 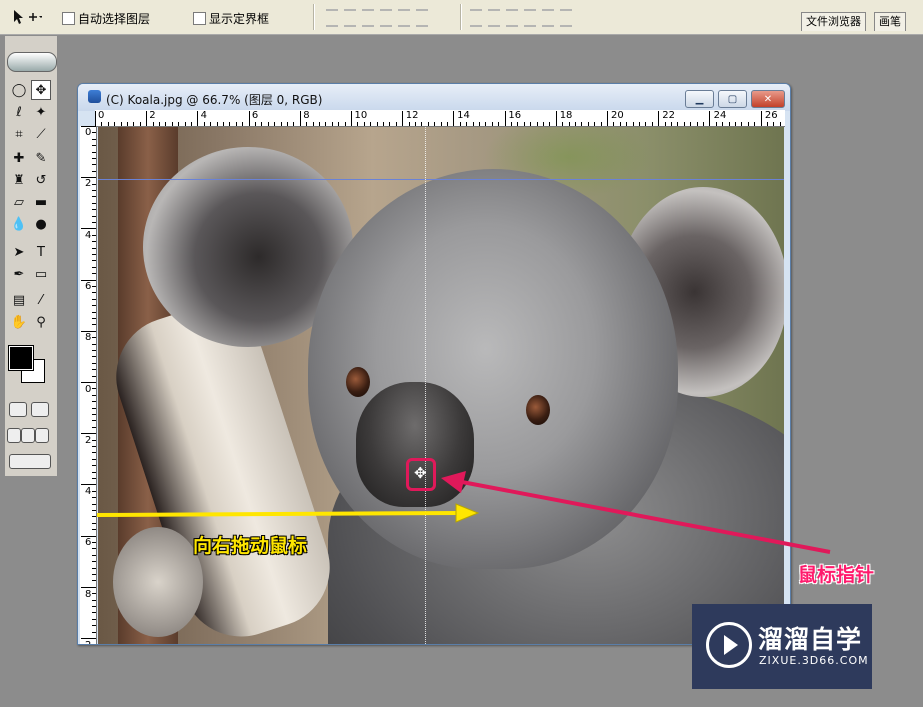 I want to click on watermark-name: 溜溜自学, so click(x=810, y=639).